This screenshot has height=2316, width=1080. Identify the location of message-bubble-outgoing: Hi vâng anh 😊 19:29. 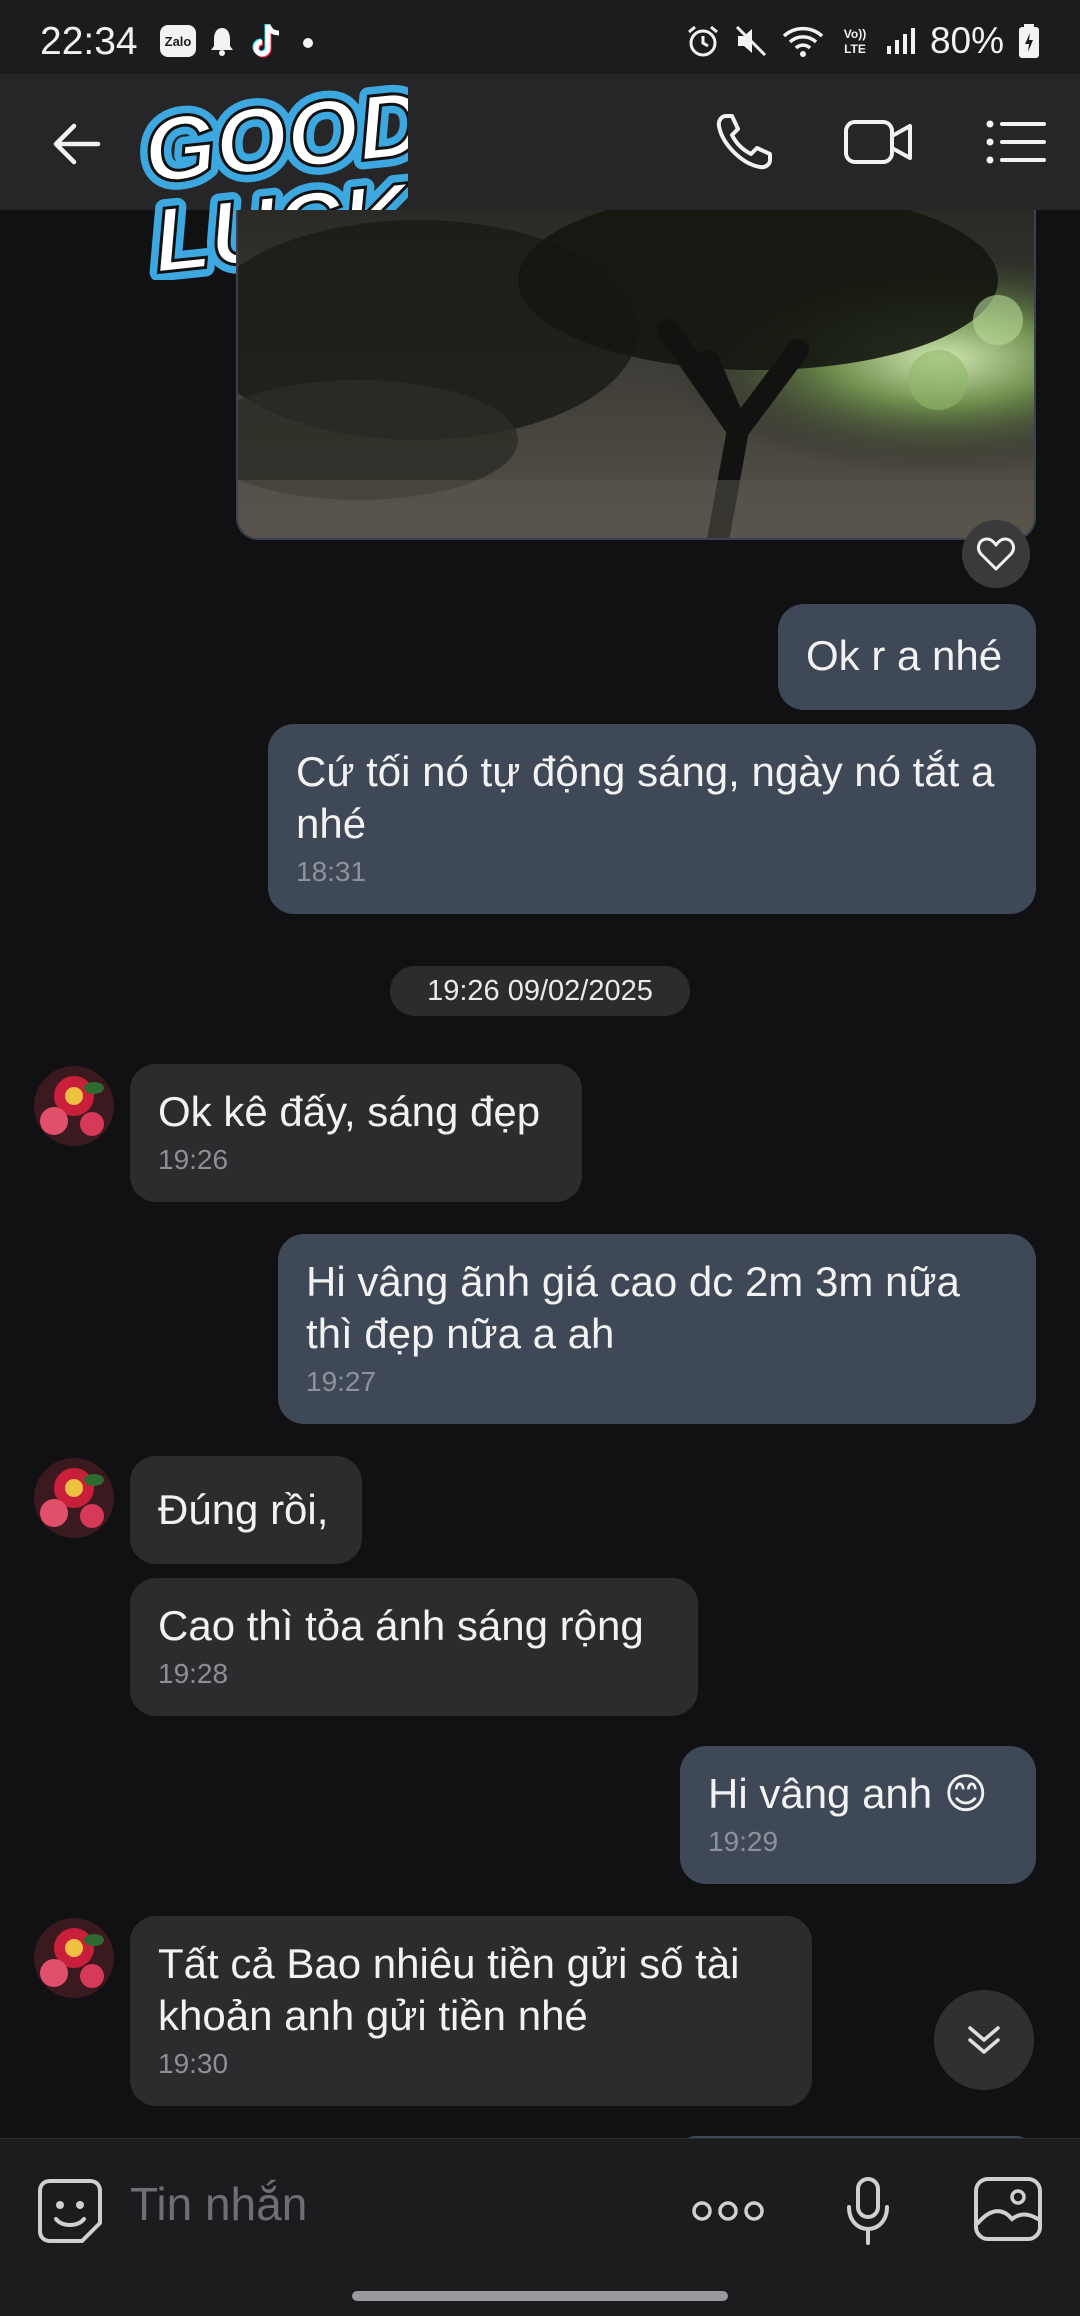
(858, 1815).